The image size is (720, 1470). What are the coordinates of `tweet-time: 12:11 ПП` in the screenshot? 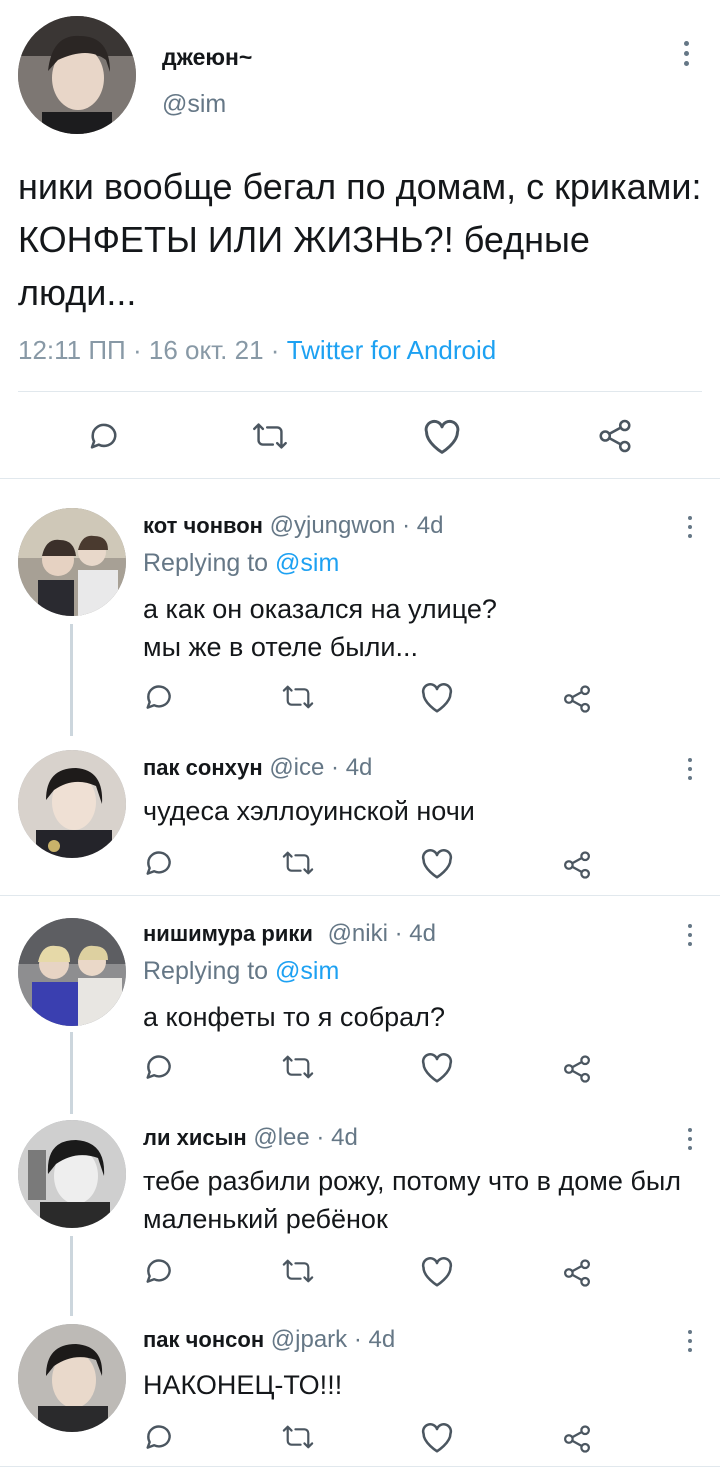 It's located at (72, 350).